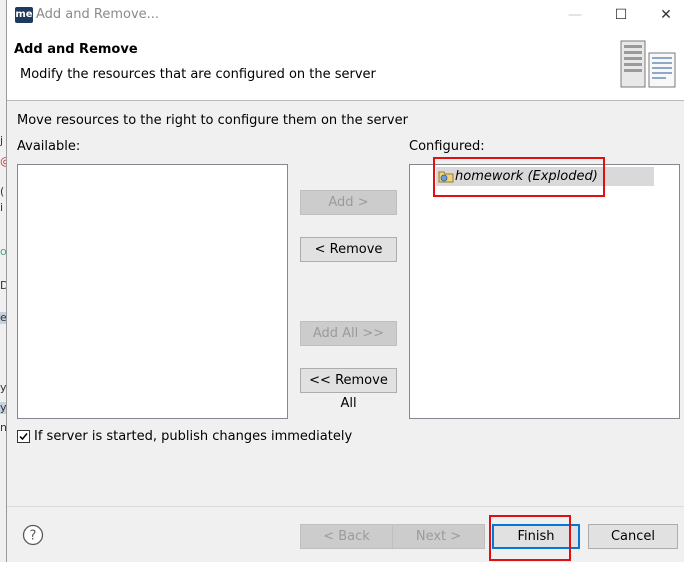 The height and width of the screenshot is (562, 684). What do you see at coordinates (348, 249) in the screenshot?
I see `remove-button: < Remove` at bounding box center [348, 249].